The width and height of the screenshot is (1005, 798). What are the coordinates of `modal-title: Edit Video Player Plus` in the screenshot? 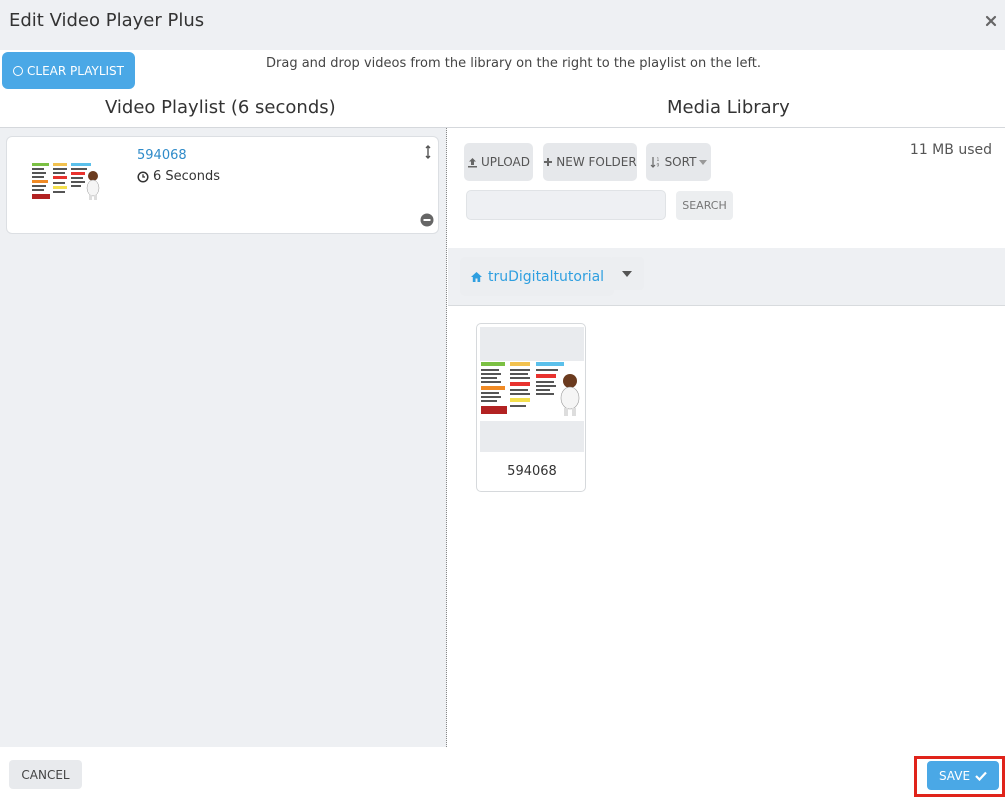 It's located at (107, 20).